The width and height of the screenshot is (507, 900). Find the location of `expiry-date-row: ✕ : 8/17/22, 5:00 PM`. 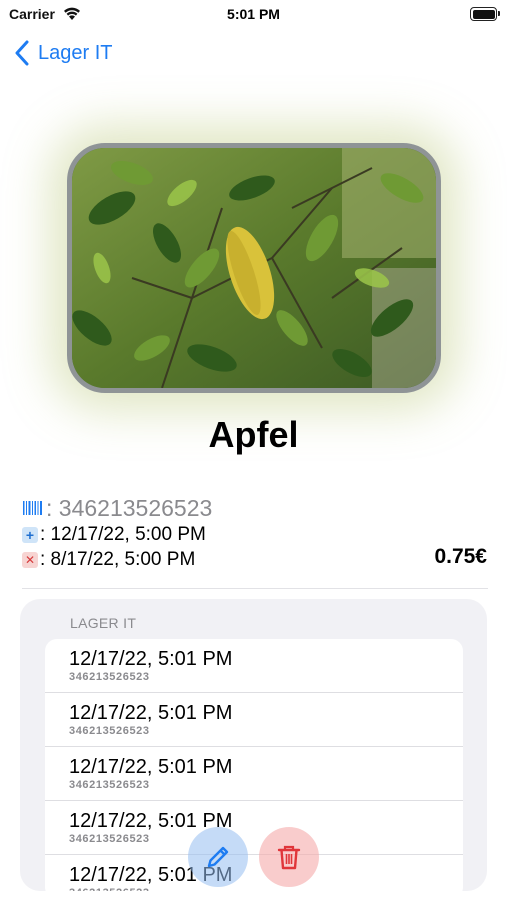

expiry-date-row: ✕ : 8/17/22, 5:00 PM is located at coordinates (255, 559).